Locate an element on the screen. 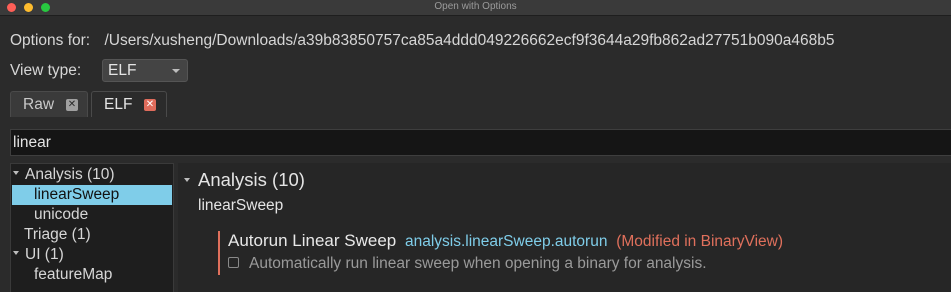 The width and height of the screenshot is (951, 292). tree-item-ui: UI (1) is located at coordinates (38, 255).